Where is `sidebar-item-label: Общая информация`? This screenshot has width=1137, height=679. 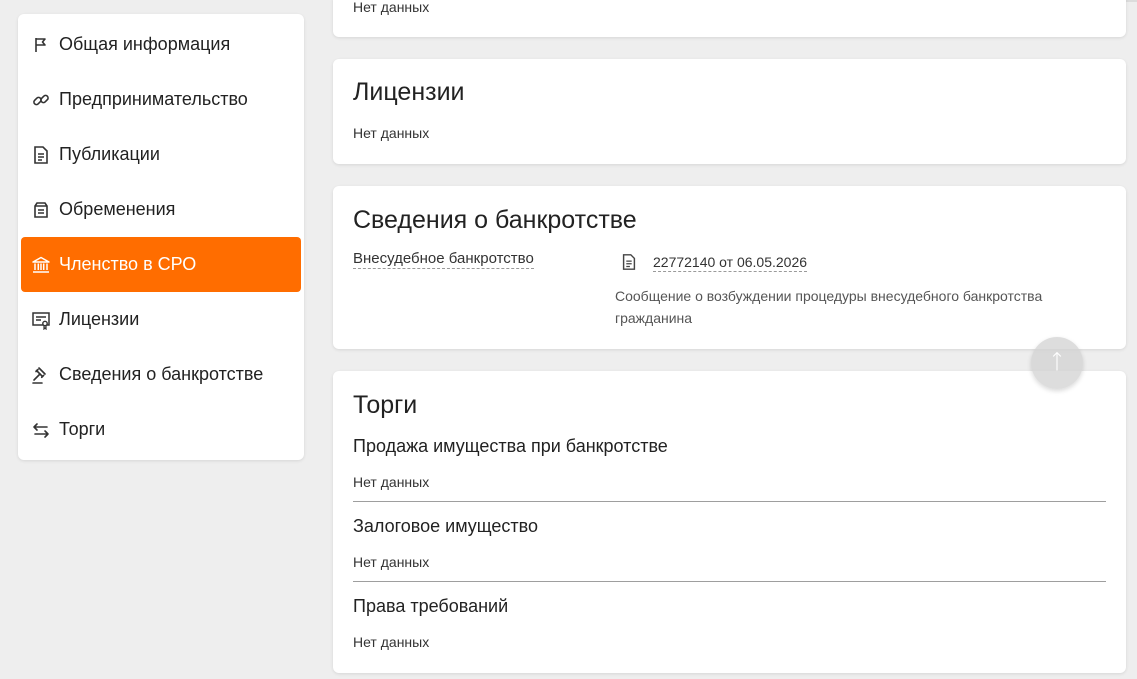
sidebar-item-label: Общая информация is located at coordinates (145, 44).